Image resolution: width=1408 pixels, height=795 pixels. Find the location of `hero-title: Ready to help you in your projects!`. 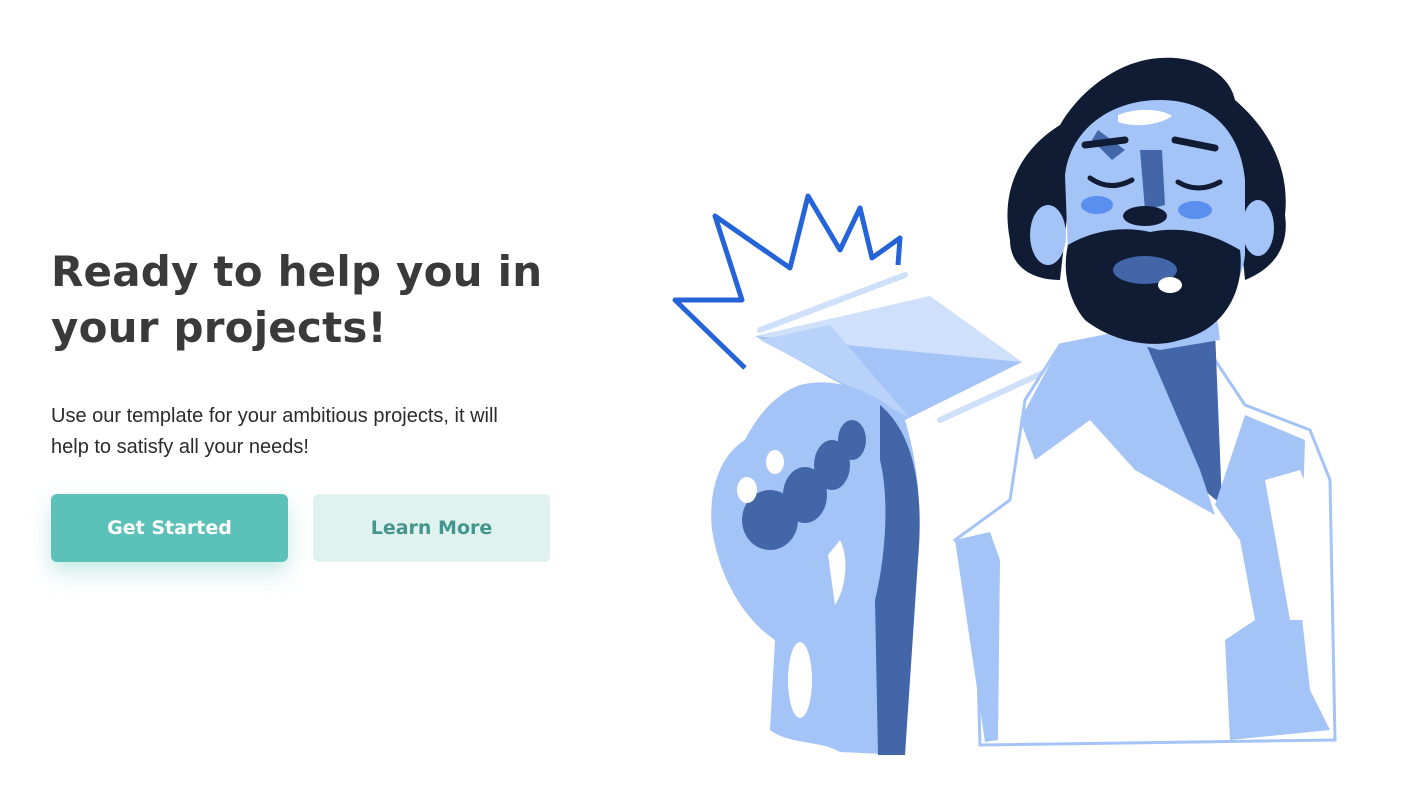

hero-title: Ready to help you in your projects! is located at coordinates (321, 300).